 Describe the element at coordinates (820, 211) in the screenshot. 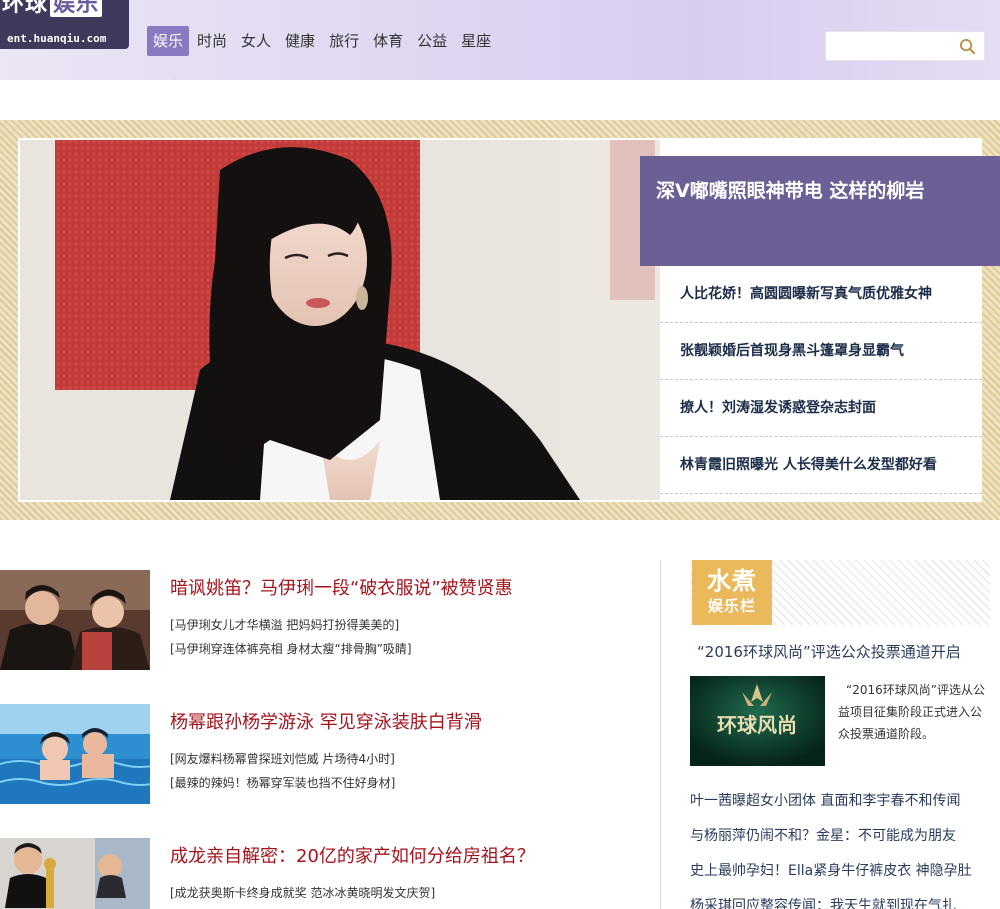

I see `hero-headline: 深V嘟嘴照眼神带电 这样的柳岩` at that location.